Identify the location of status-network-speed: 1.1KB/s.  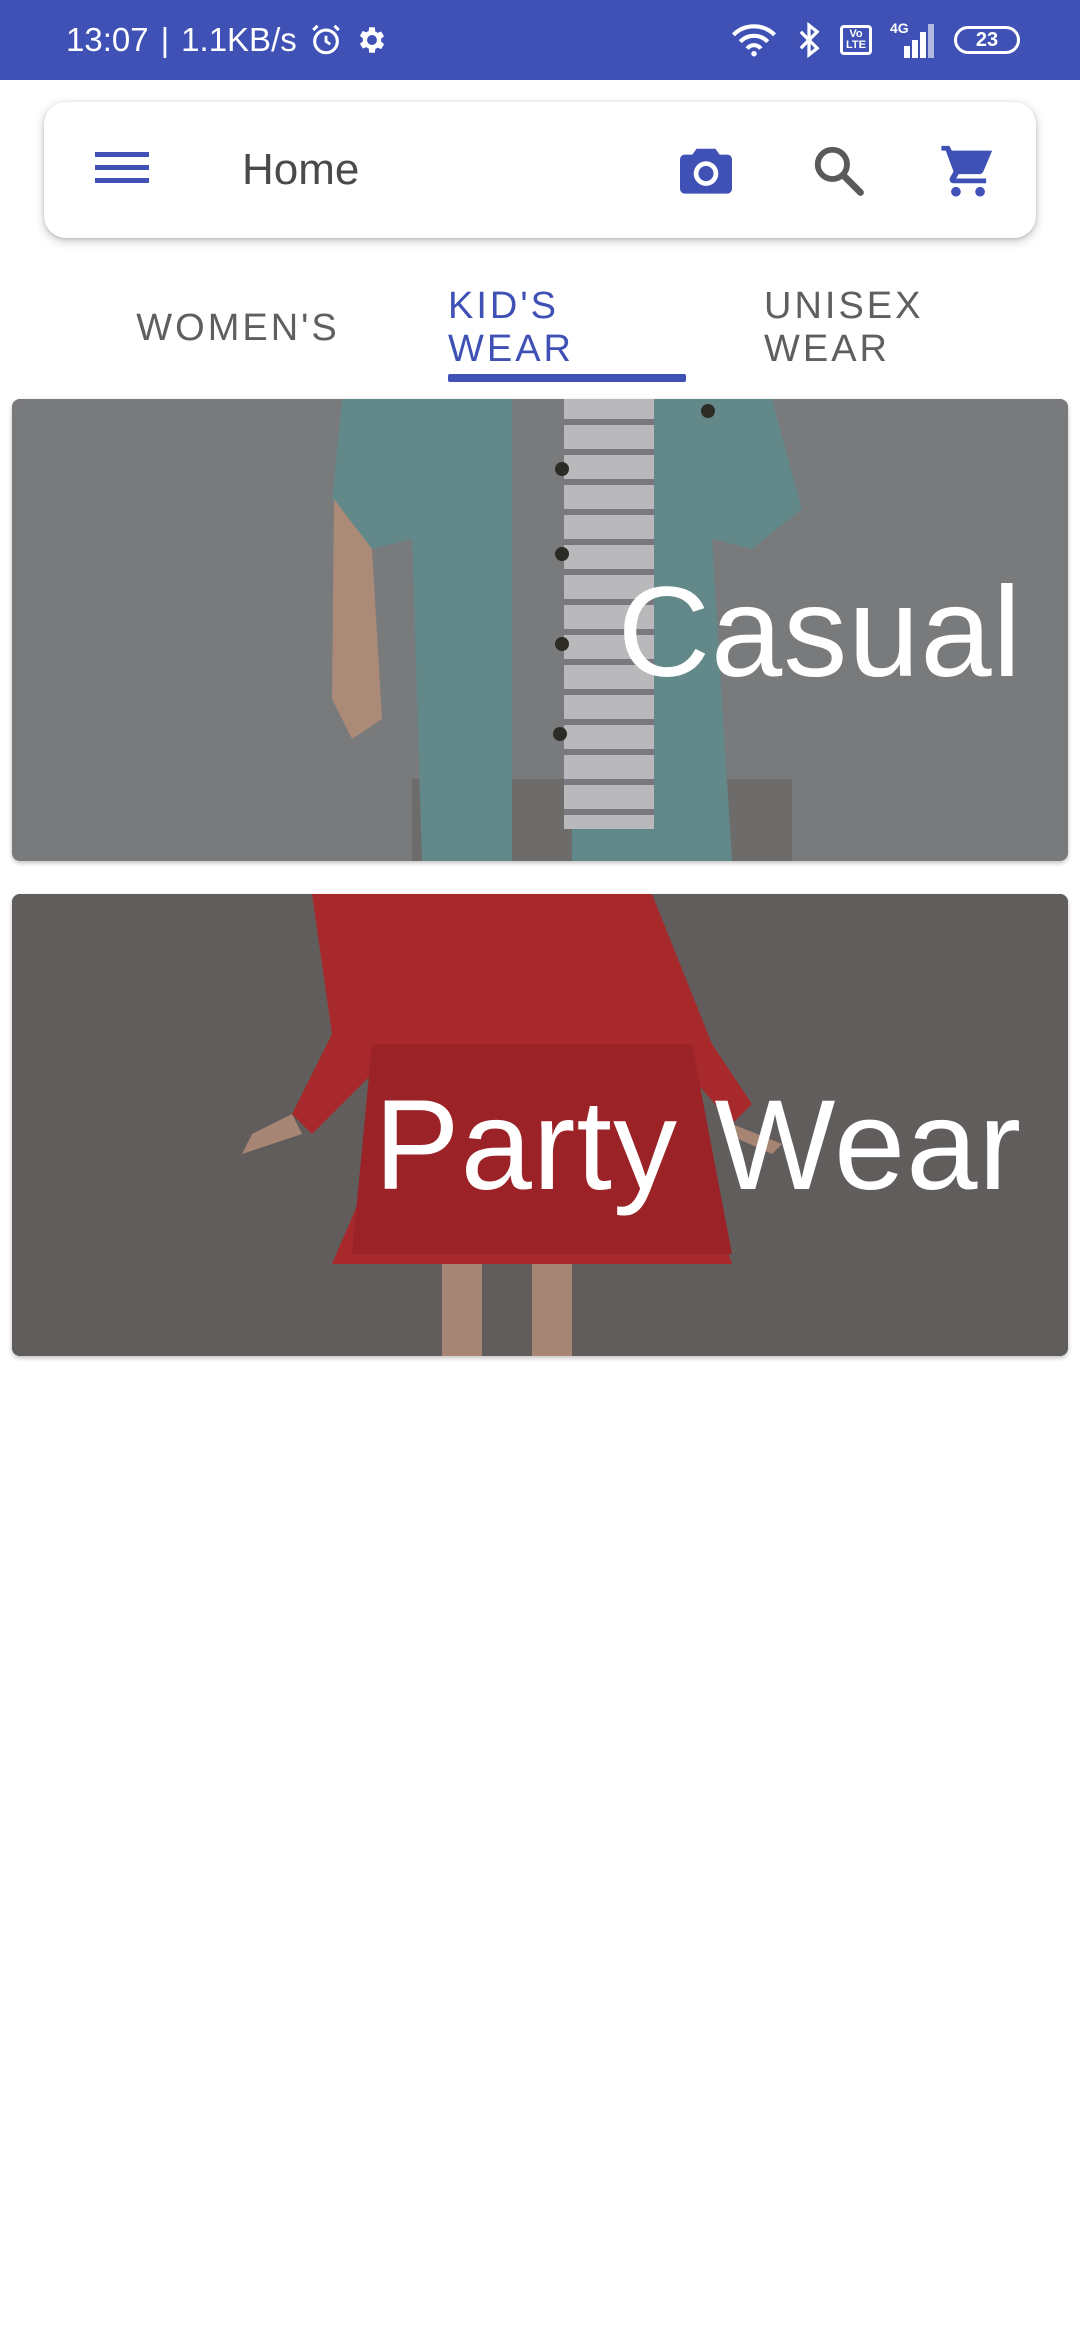
(239, 39).